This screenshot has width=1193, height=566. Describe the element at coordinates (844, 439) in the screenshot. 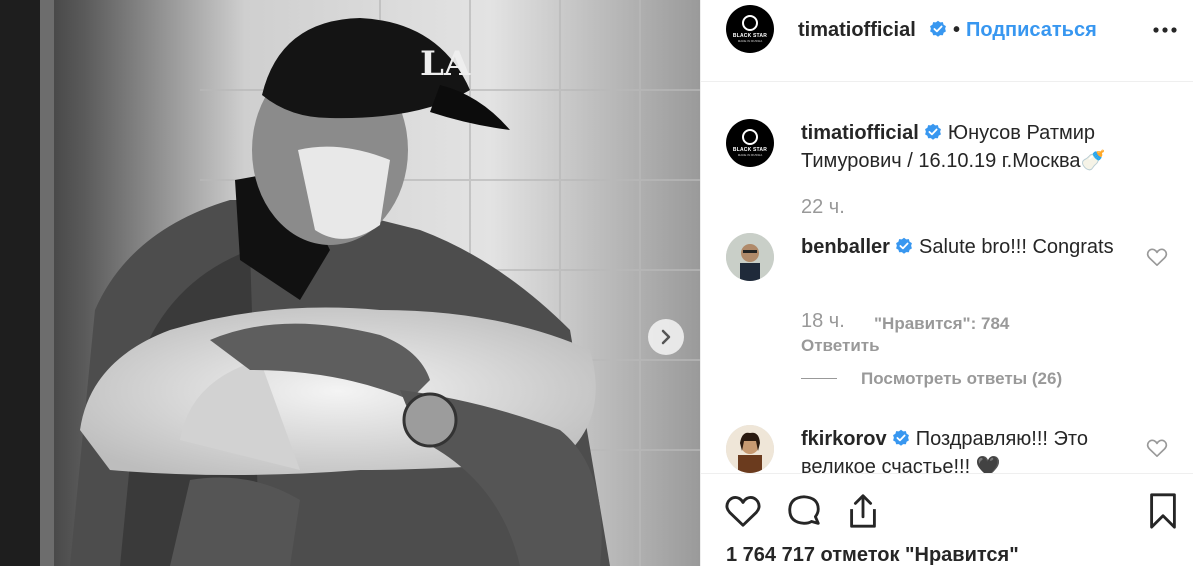

I see `comment-username: fkirkorov` at that location.